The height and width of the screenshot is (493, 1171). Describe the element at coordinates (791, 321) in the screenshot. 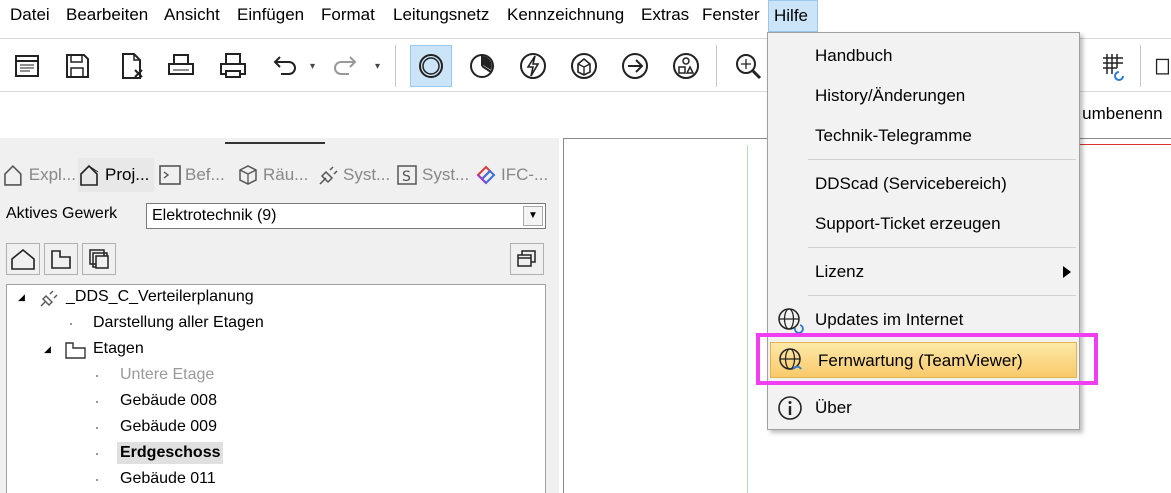

I see `globe-update-icon` at that location.